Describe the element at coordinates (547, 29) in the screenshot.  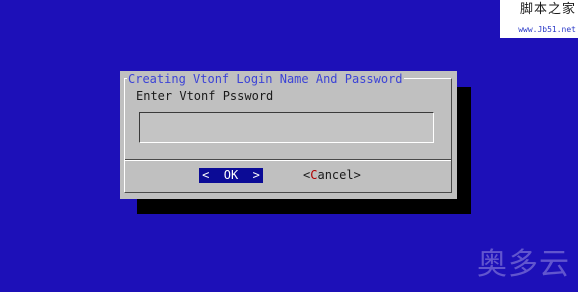
I see `watermark-site-url: www.Jb51.net` at that location.